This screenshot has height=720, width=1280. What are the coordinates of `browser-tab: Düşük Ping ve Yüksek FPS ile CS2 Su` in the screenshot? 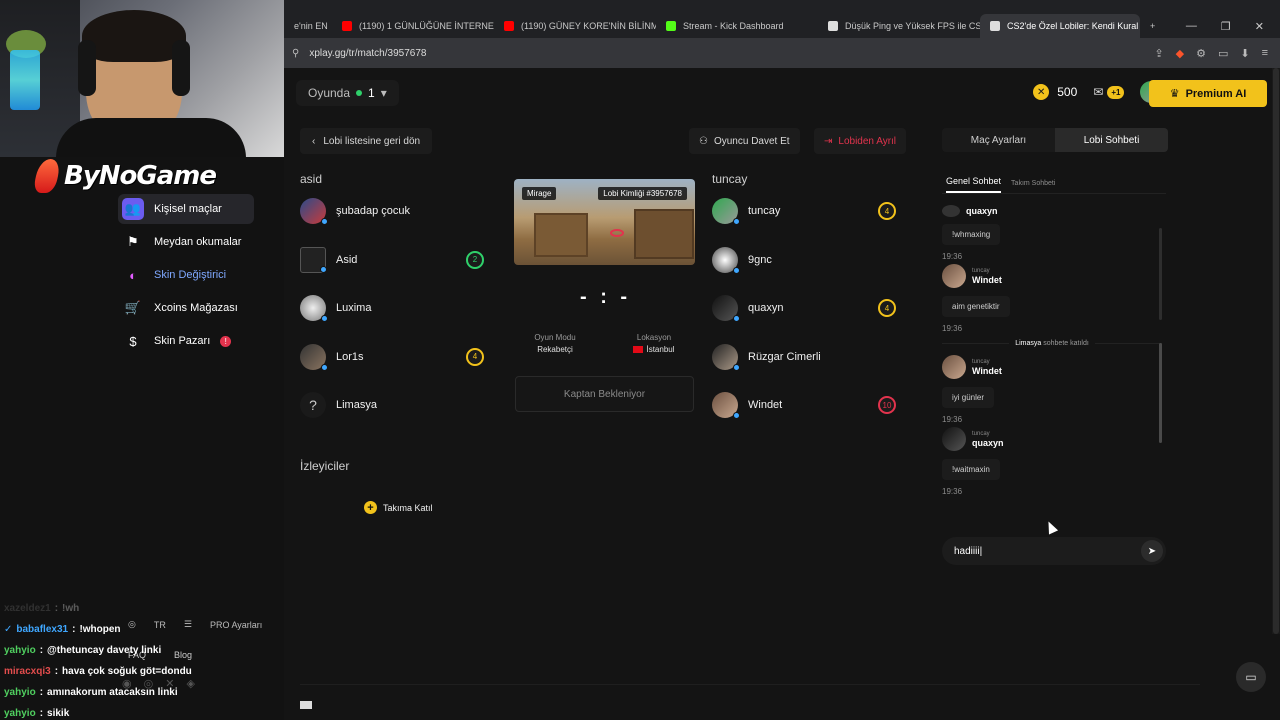 It's located at (899, 26).